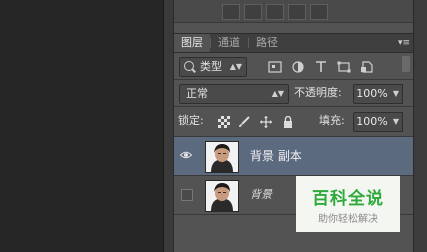 The height and width of the screenshot is (252, 427). I want to click on lock-row: 锁定: 填充: 100% ▼, so click(294, 121).